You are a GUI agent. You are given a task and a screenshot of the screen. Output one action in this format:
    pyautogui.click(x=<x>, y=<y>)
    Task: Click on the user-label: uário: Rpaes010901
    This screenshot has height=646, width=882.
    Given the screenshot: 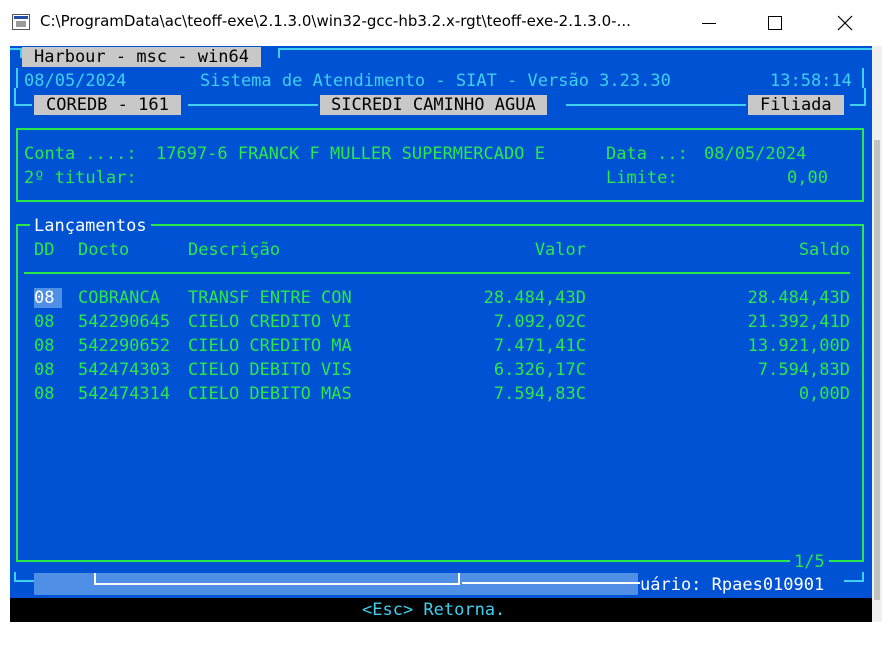 What is the action you would take?
    pyautogui.click(x=732, y=585)
    